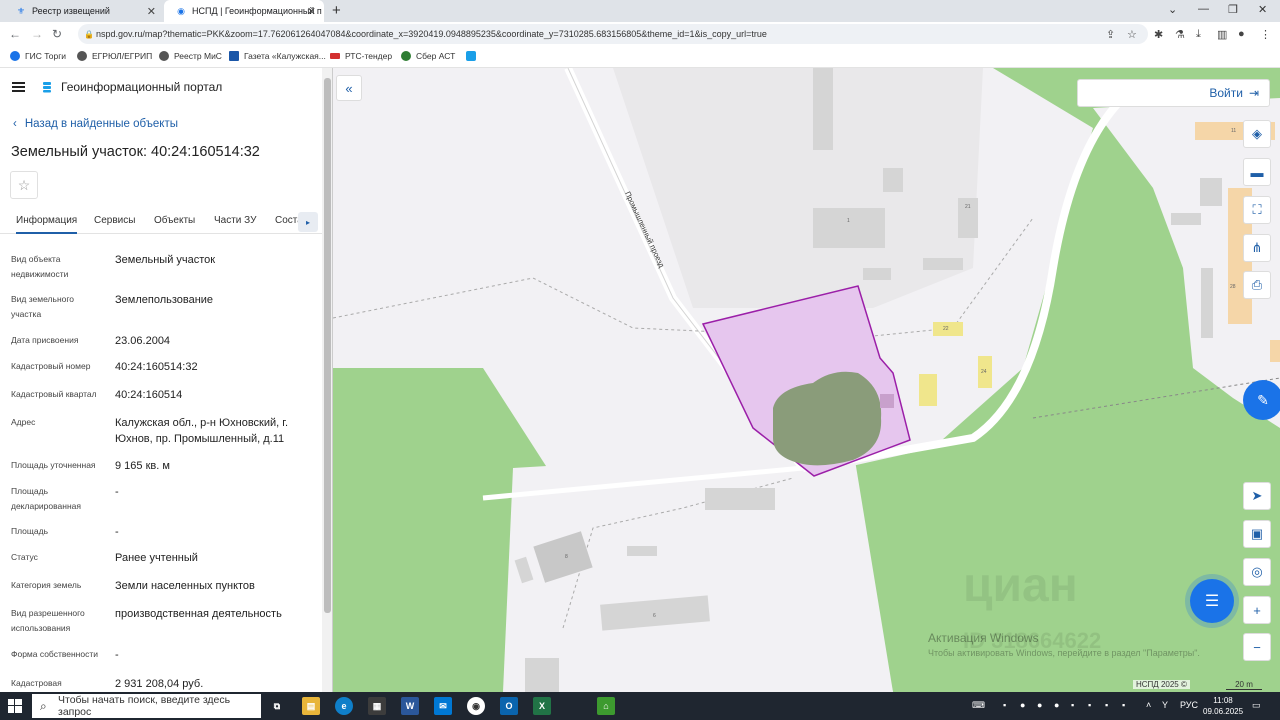 The width and height of the screenshot is (1280, 720). Describe the element at coordinates (1257, 572) in the screenshot. I see `geo-search-icon: ◎` at that location.